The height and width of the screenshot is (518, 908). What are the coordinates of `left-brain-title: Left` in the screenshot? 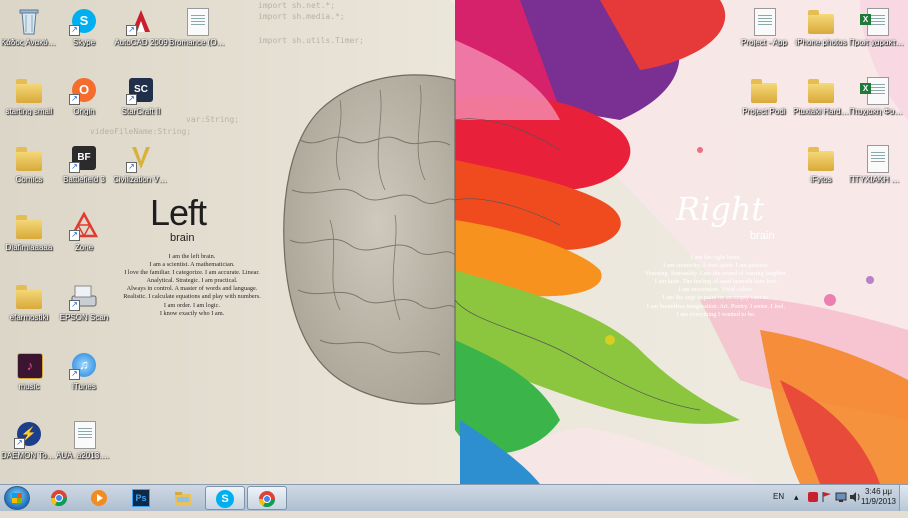 It's located at (178, 212).